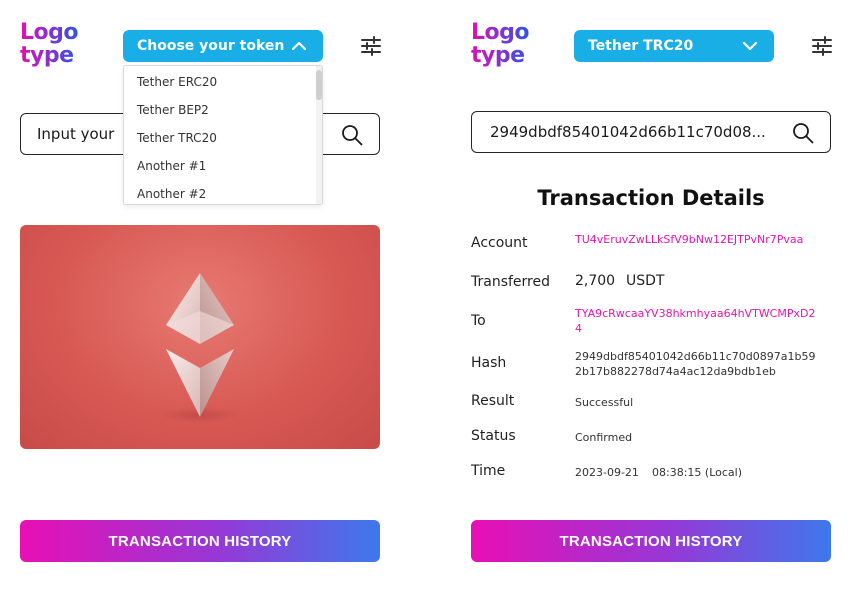 This screenshot has height=600, width=851. I want to click on ethereum-logo, so click(200, 348).